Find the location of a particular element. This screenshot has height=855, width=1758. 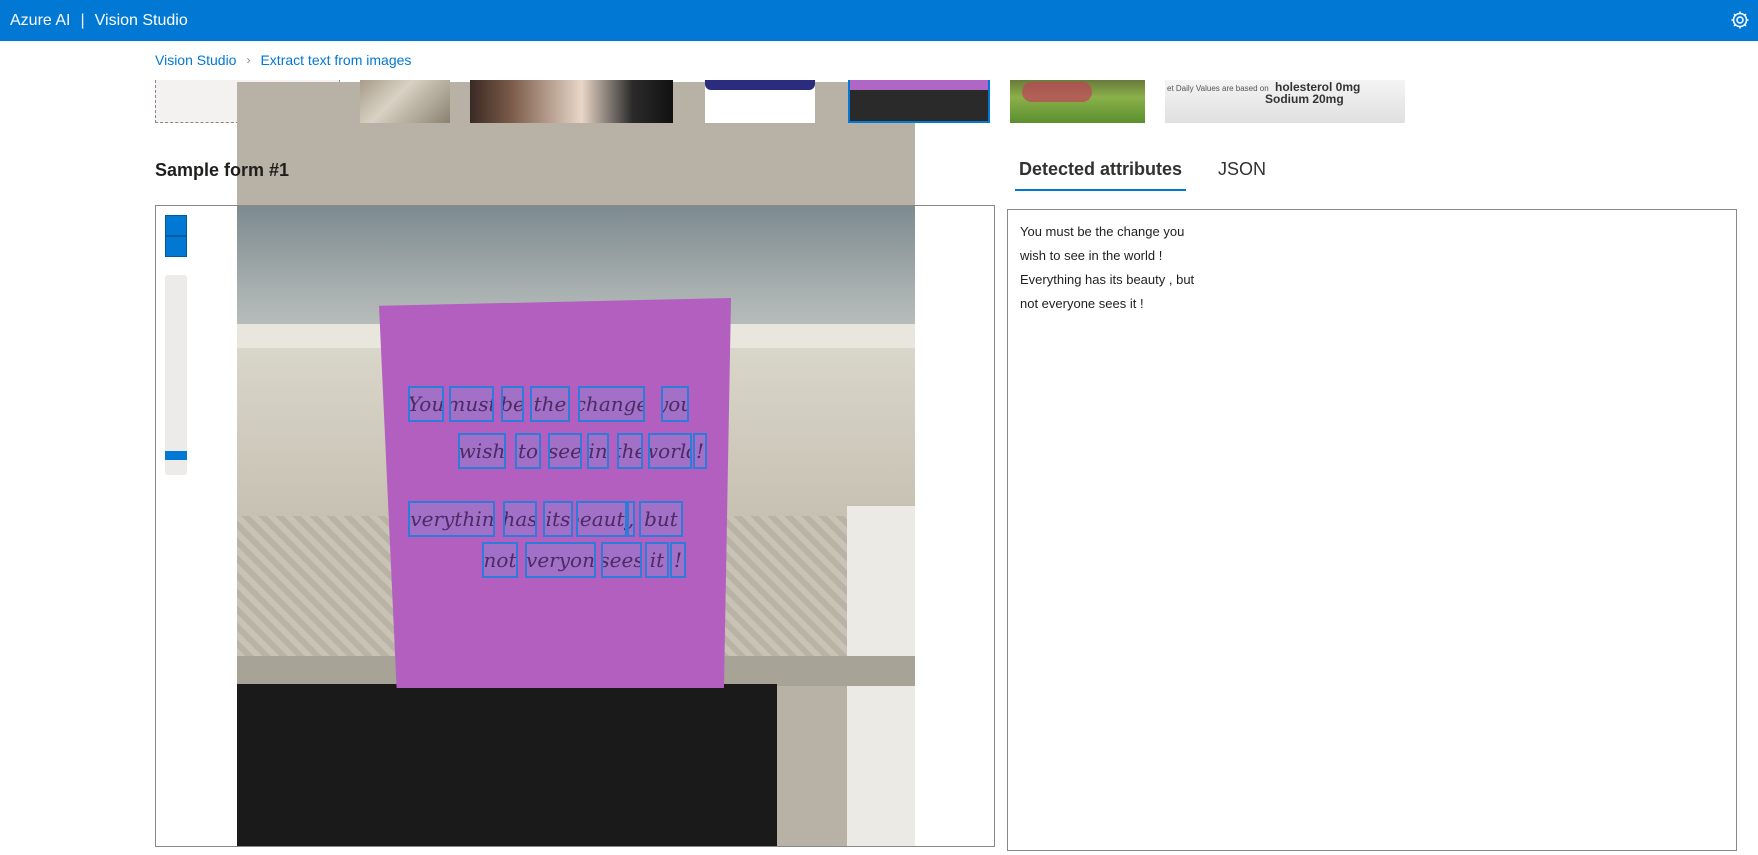

word-box: change is located at coordinates (611, 404).